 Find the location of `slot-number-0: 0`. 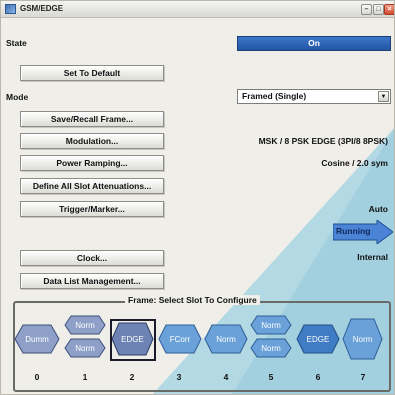

slot-number-0: 0 is located at coordinates (37, 377).